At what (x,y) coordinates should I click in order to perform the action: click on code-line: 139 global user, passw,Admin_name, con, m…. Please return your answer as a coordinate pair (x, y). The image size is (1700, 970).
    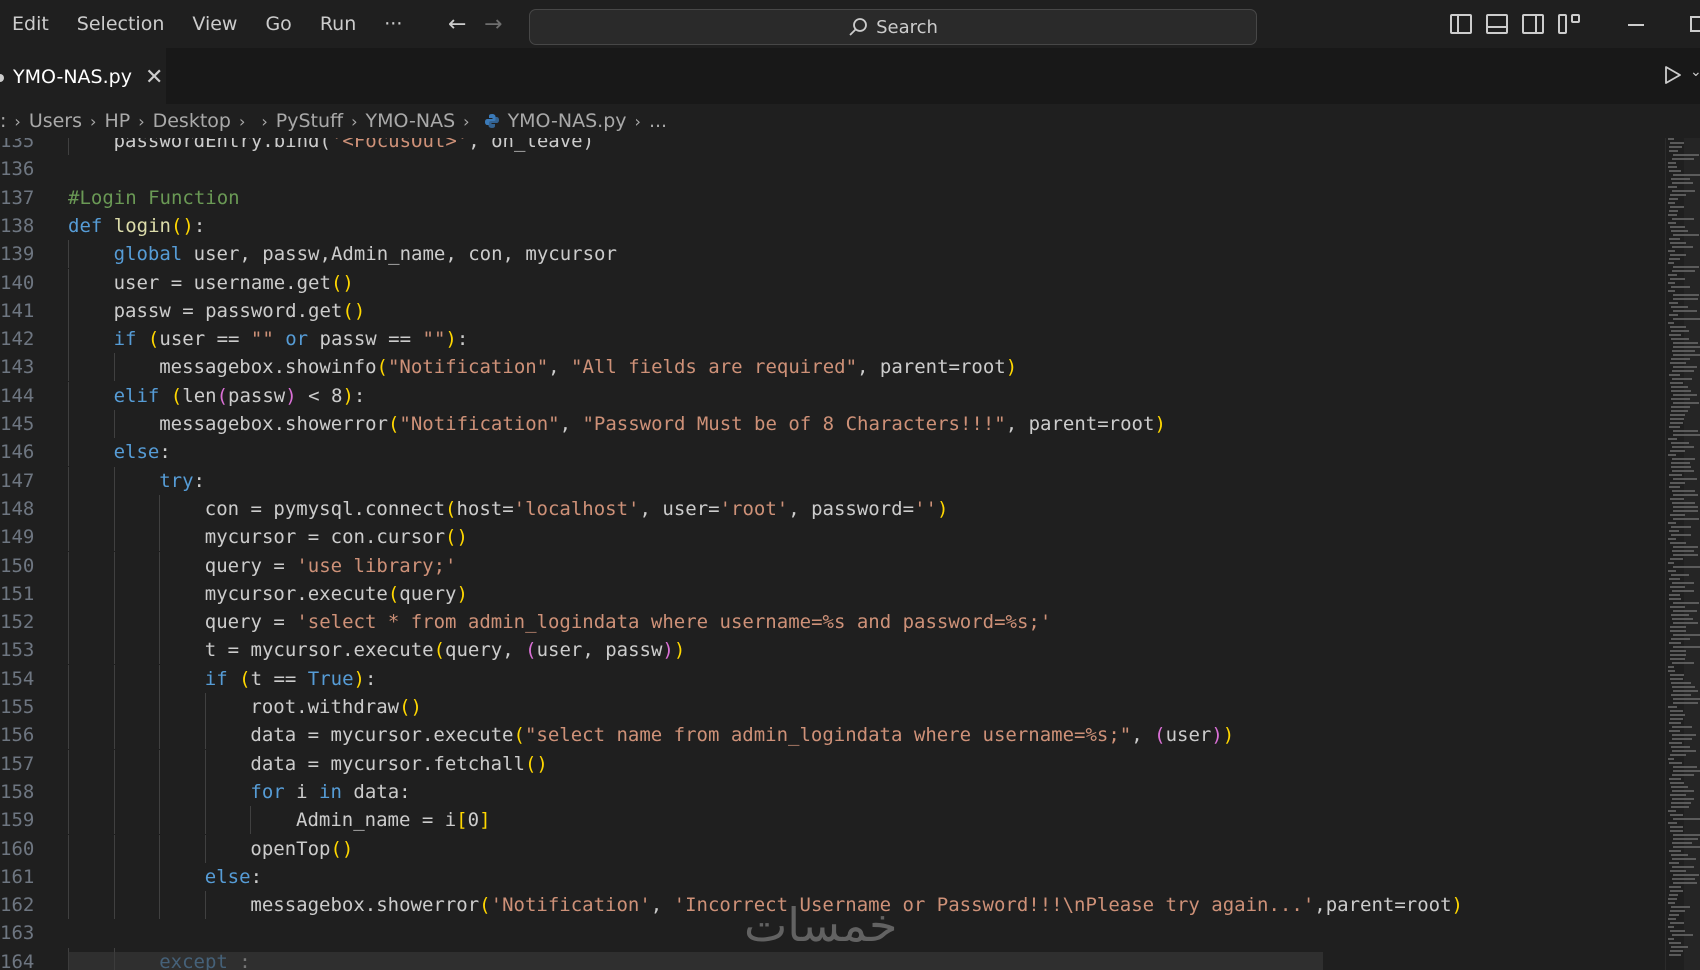
    Looking at the image, I should click on (830, 254).